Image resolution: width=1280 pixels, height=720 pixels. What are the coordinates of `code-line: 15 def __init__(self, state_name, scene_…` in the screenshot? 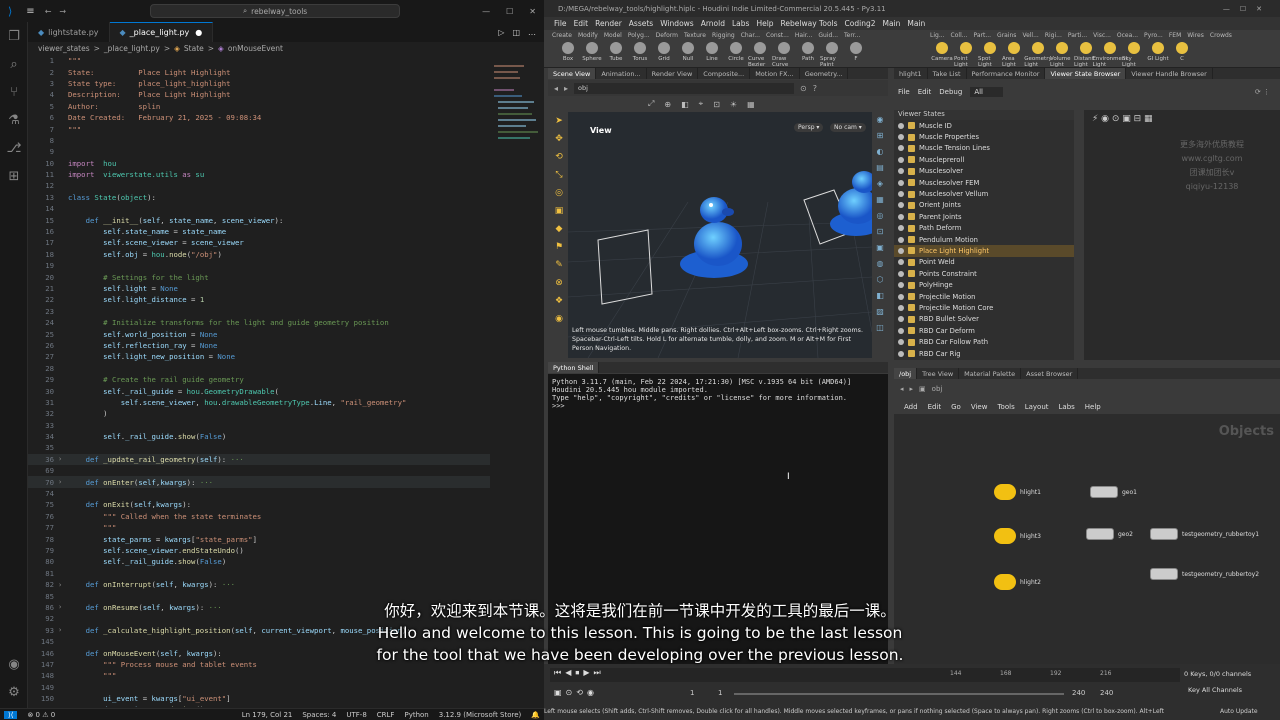 It's located at (259, 219).